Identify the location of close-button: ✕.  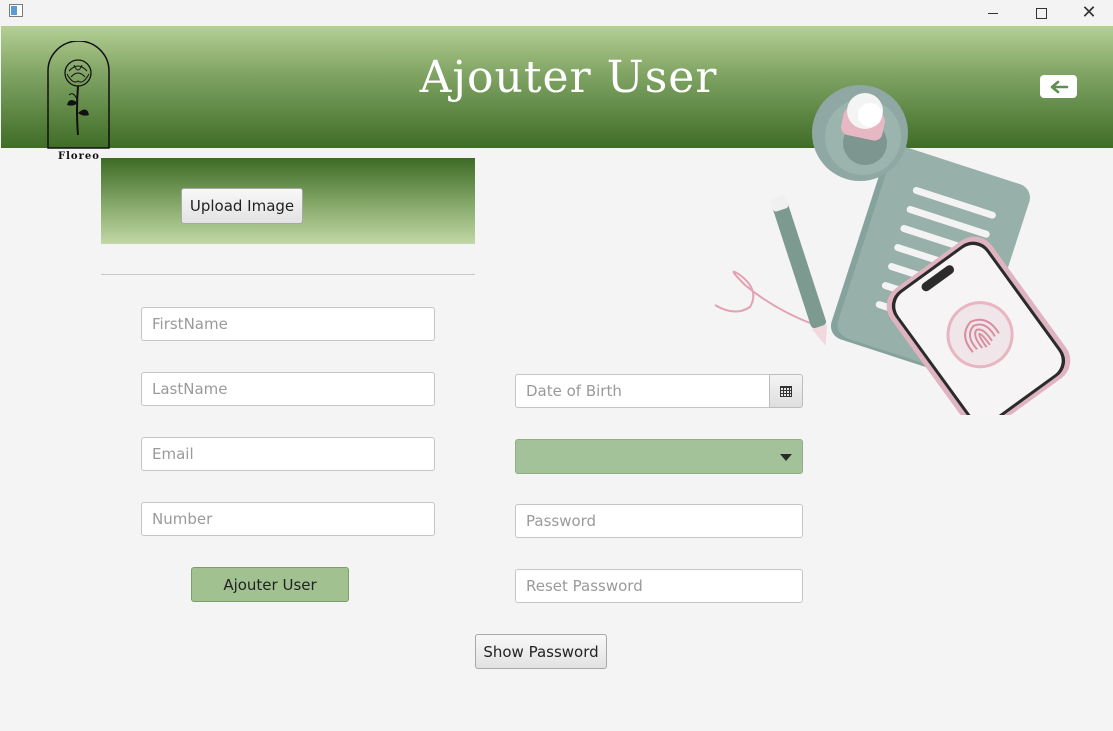
(1089, 13).